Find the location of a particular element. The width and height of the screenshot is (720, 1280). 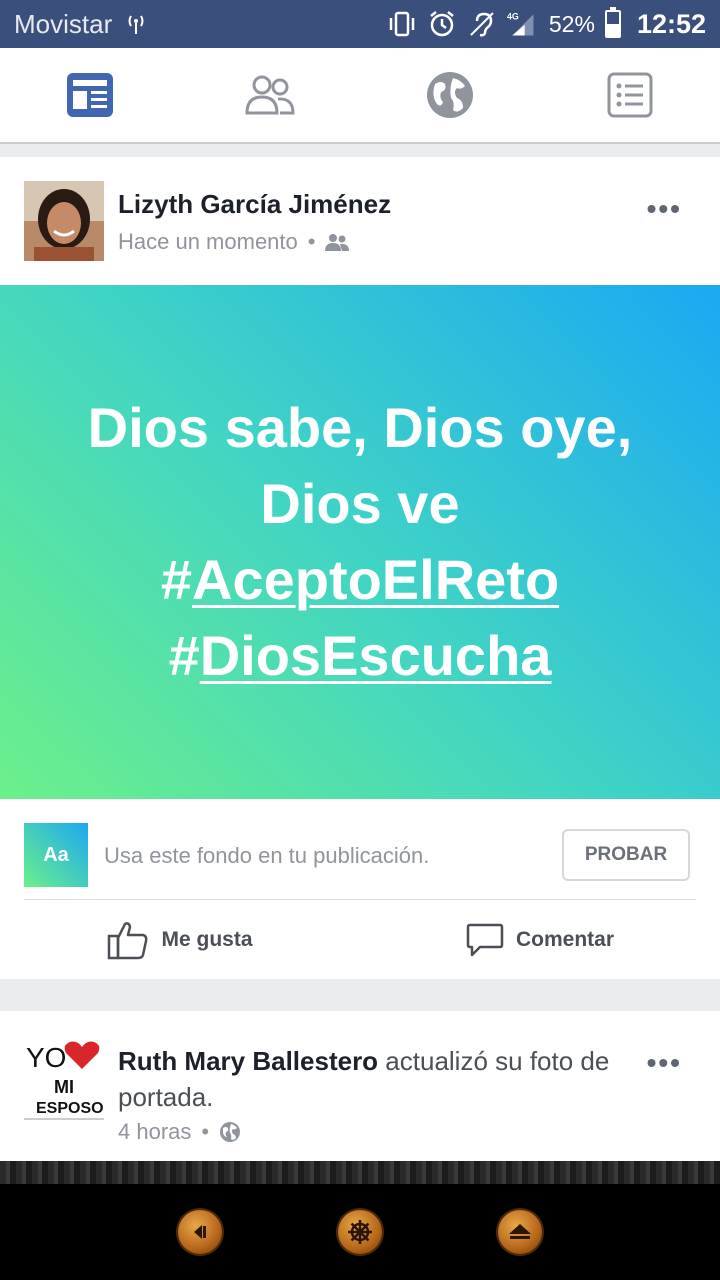

post-timestamp: 4 horas is located at coordinates (154, 1132).